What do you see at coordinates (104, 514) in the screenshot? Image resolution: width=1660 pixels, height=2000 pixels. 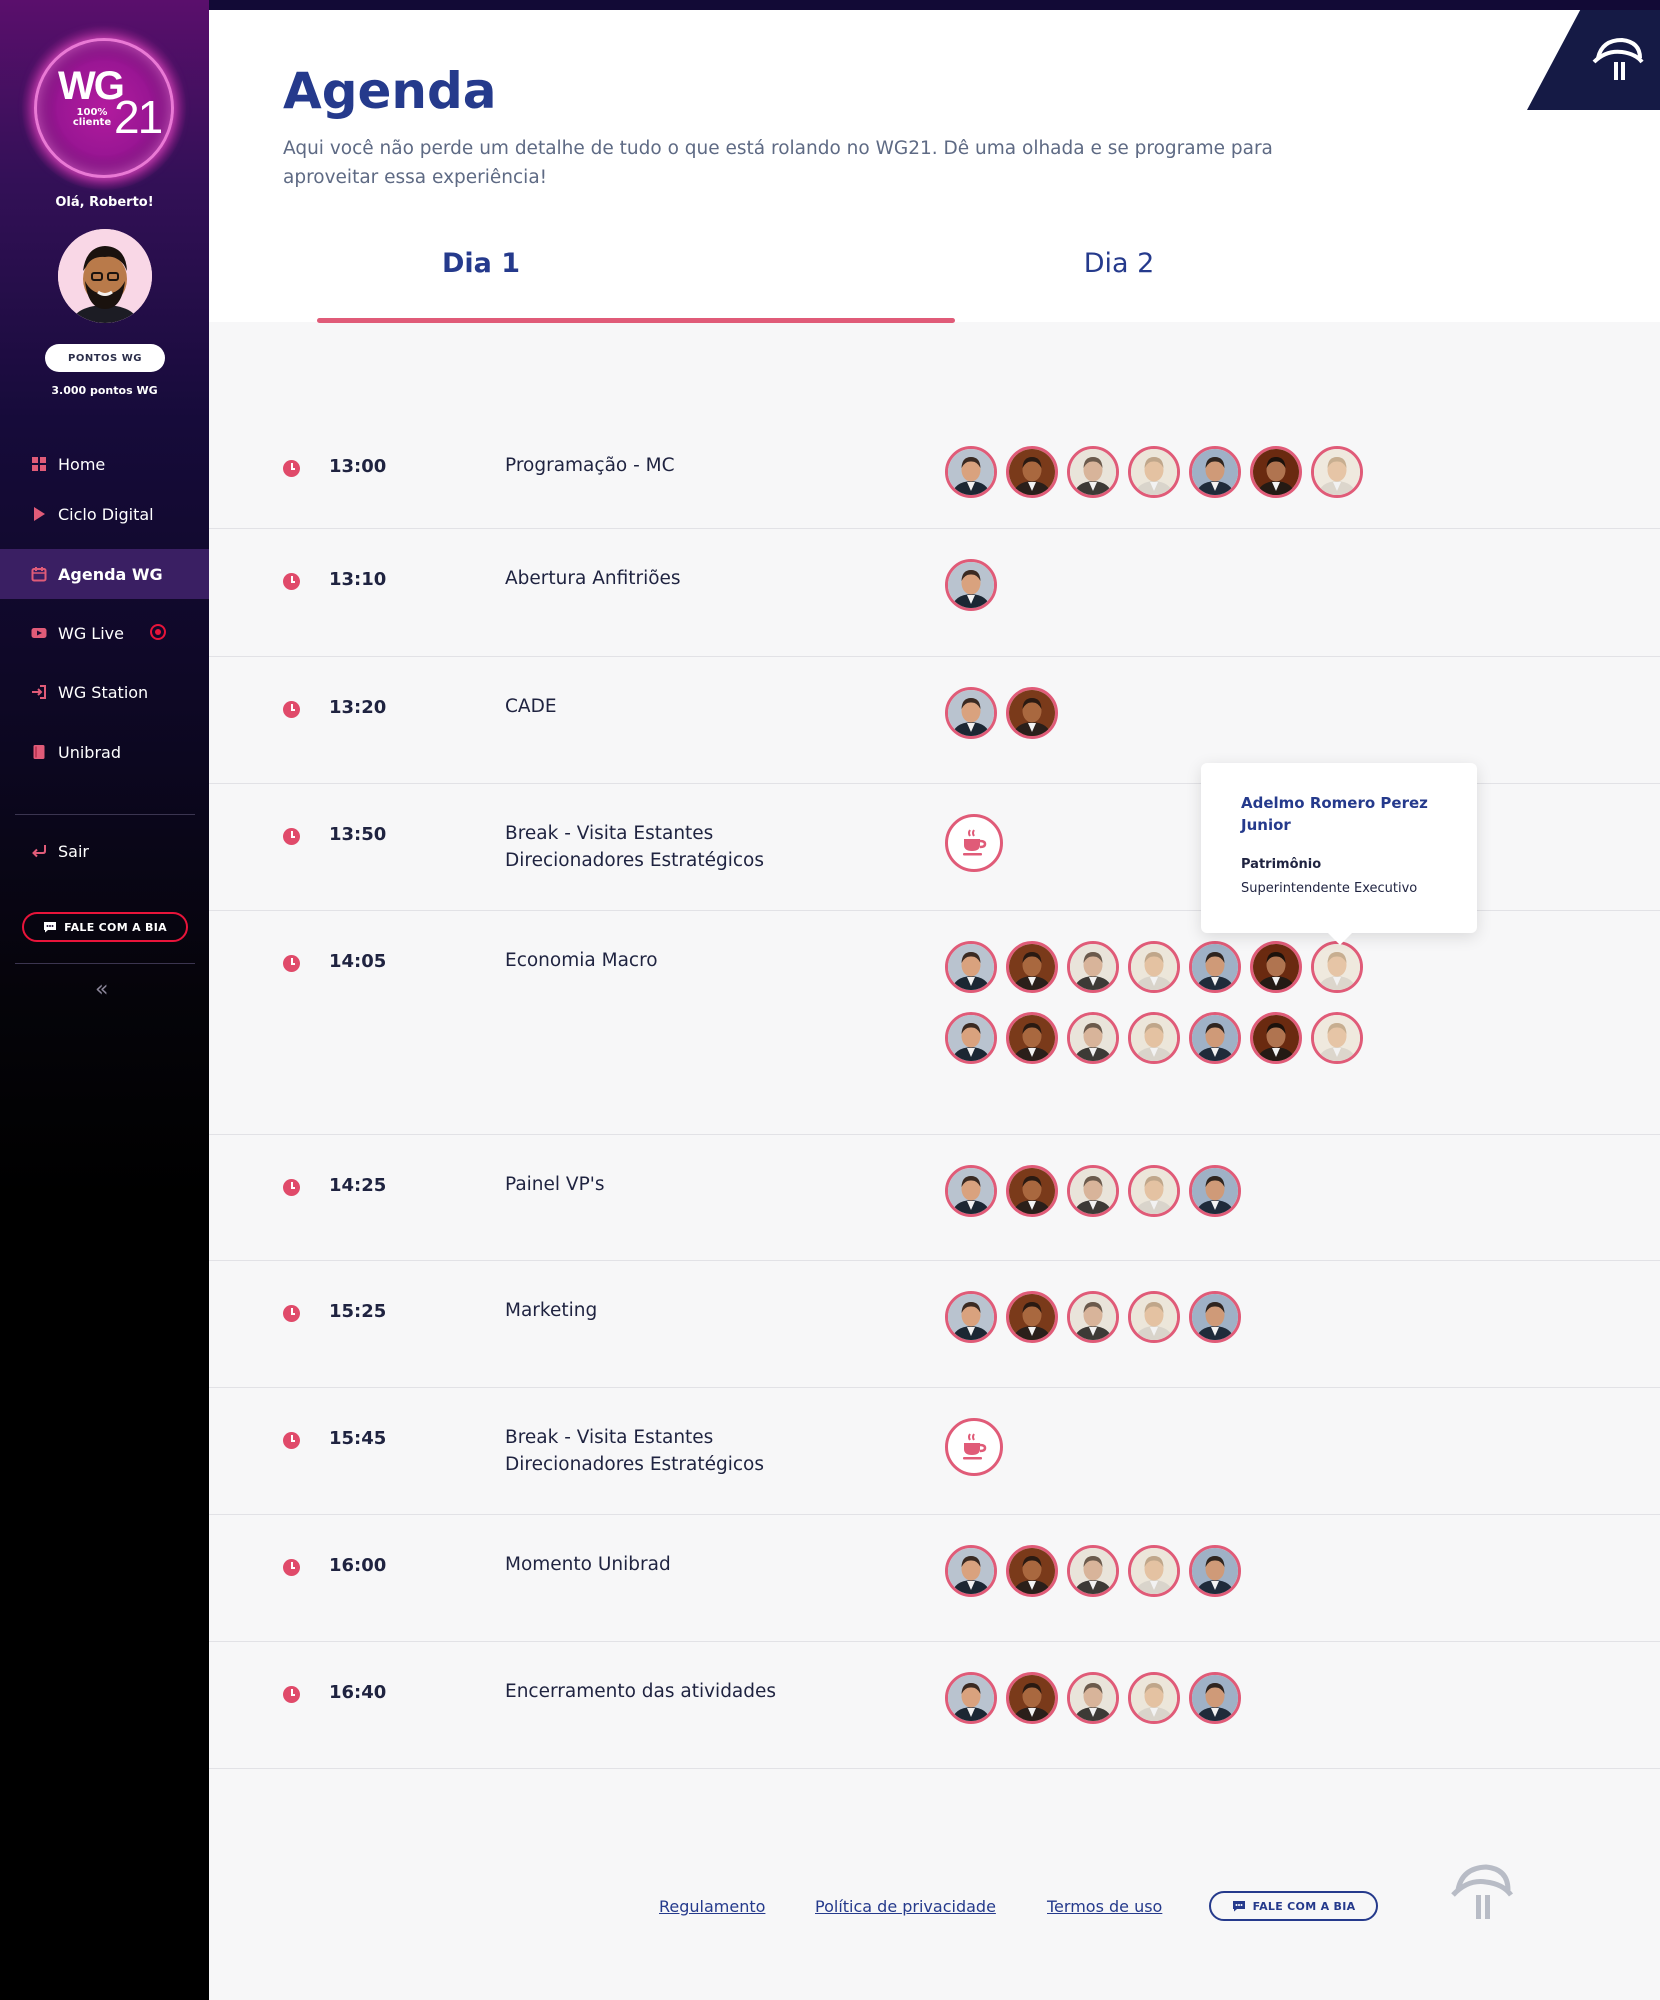 I see `sidebar-item-ciclo-digital: Ciclo Digital` at bounding box center [104, 514].